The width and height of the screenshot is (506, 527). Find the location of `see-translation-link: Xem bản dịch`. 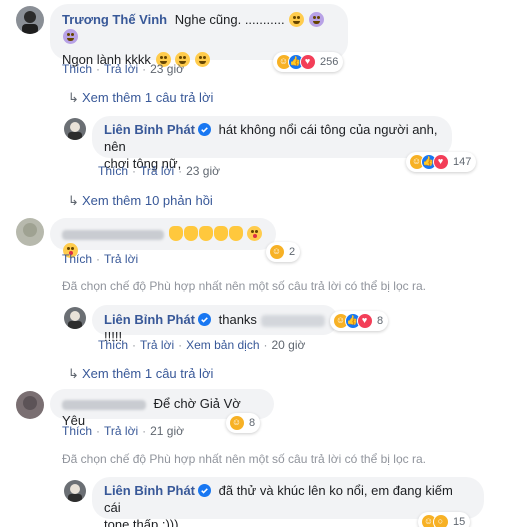

see-translation-link: Xem bản dịch is located at coordinates (222, 345).